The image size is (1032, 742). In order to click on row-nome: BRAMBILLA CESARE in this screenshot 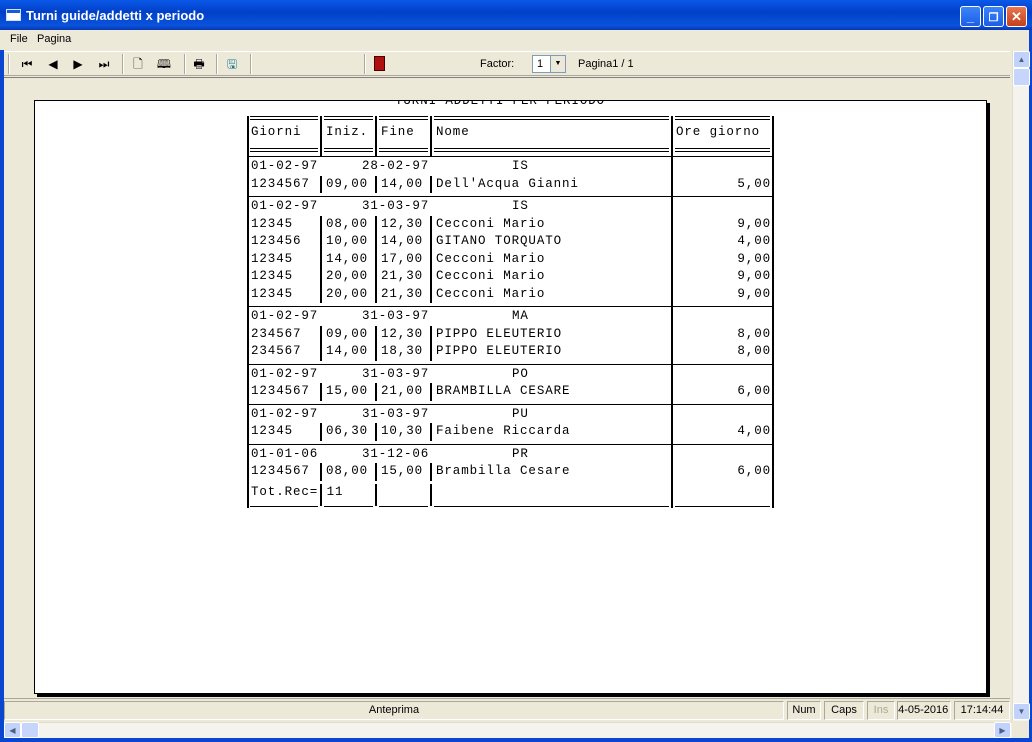, I will do `click(503, 391)`.